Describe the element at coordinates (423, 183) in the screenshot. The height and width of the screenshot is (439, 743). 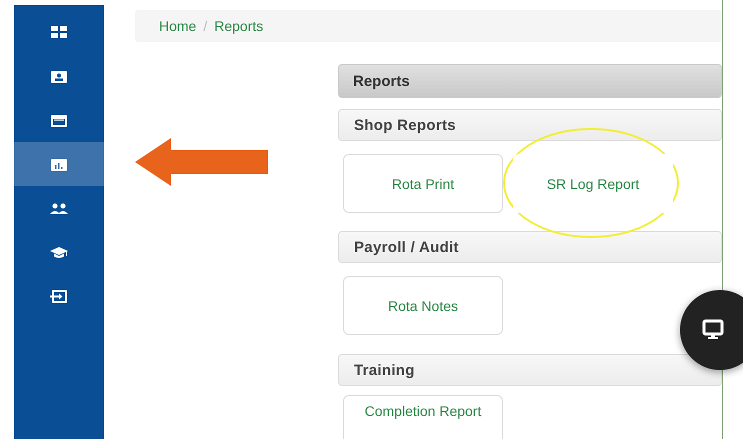
I see `report-link: Rota Print` at that location.